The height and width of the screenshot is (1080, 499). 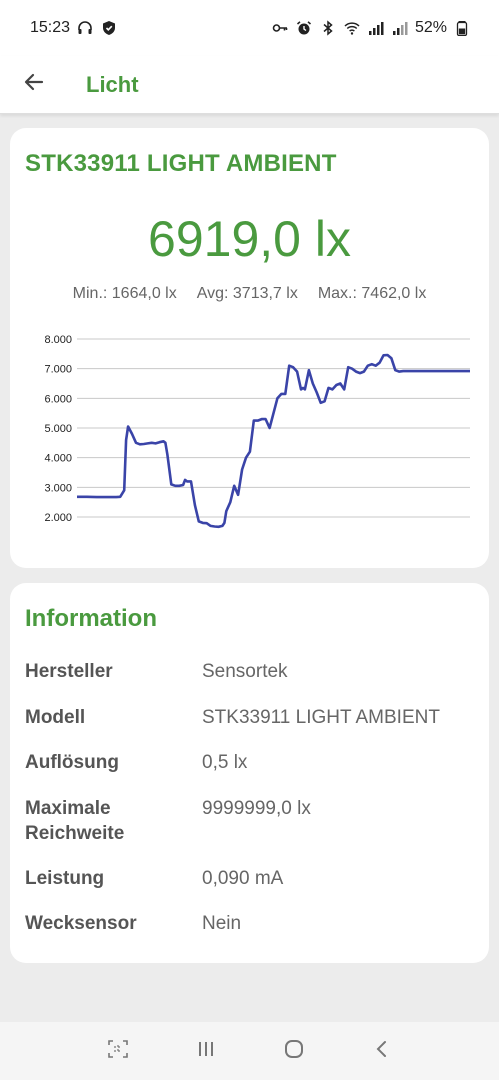 I want to click on info-label: Modell, so click(x=55, y=717).